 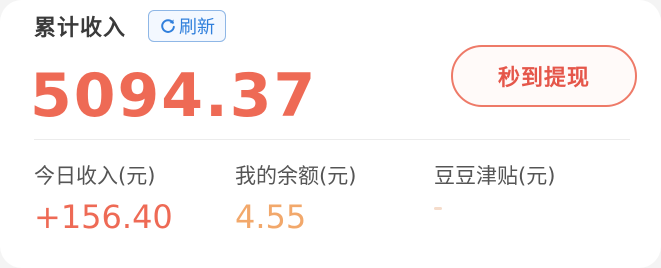 I want to click on refresh-label: 刷新, so click(x=197, y=27).